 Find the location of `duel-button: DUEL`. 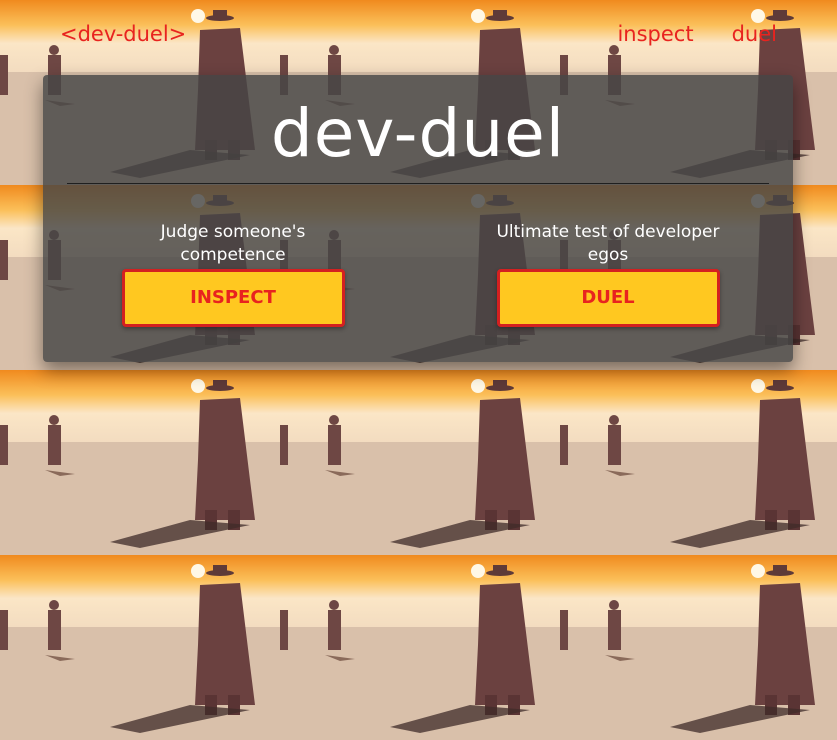

duel-button: DUEL is located at coordinates (608, 298).